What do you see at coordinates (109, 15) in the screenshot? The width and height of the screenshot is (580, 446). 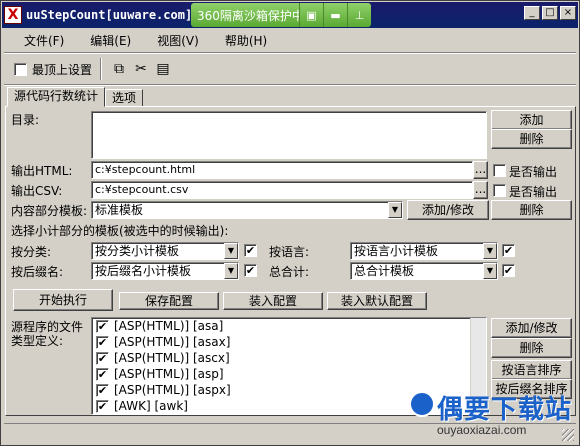 I see `window-title: uuStepCount[uuware.com]` at bounding box center [109, 15].